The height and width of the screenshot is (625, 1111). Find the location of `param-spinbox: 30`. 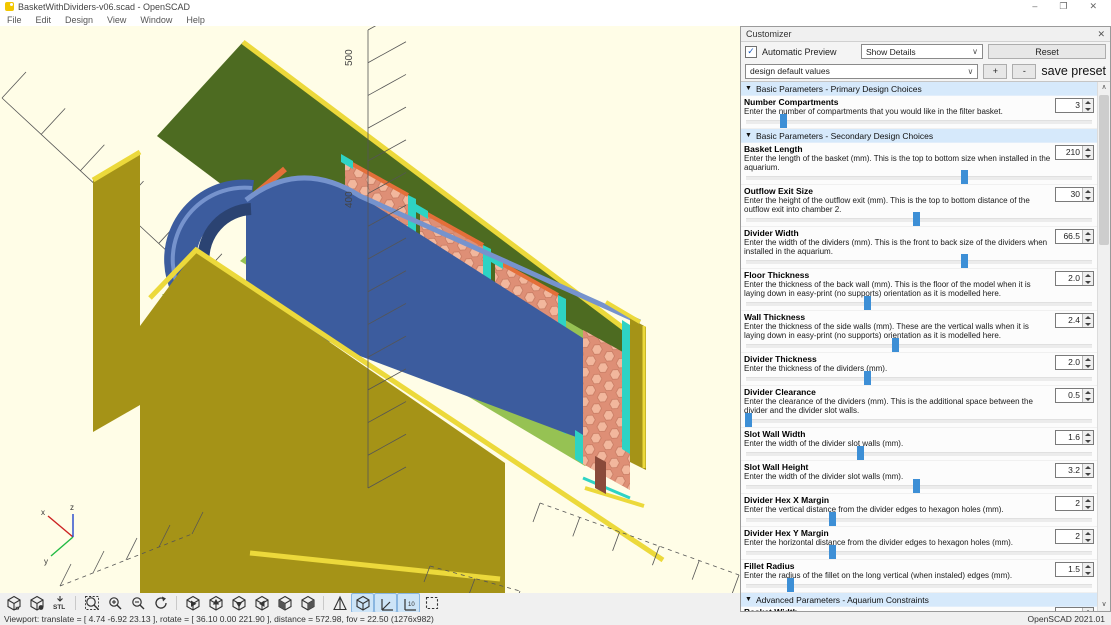

param-spinbox: 30 is located at coordinates (1074, 194).